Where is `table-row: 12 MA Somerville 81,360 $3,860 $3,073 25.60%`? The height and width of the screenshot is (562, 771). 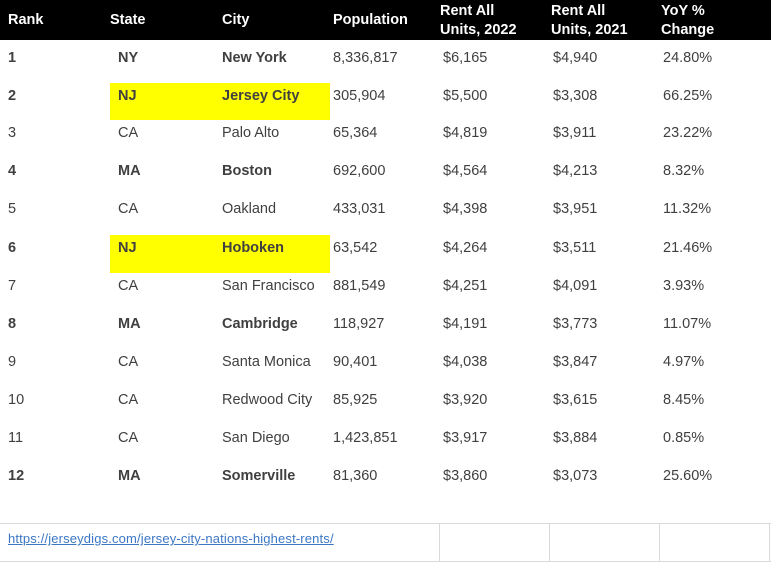 table-row: 12 MA Somerville 81,360 $3,860 $3,073 25.60% is located at coordinates (385, 482).